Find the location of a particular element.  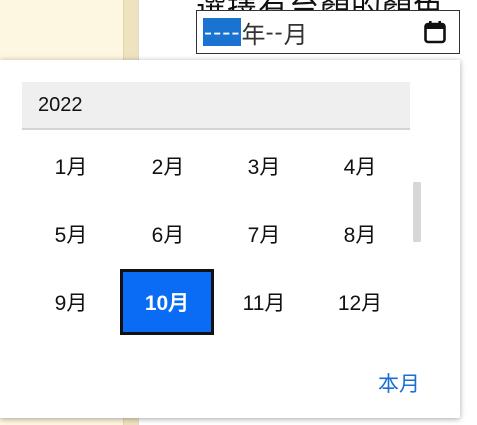

month-input: ---- 年 -- 月 is located at coordinates (328, 32).